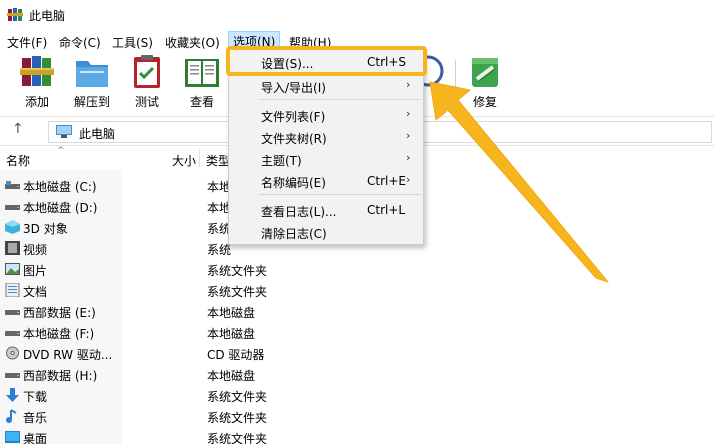 Image resolution: width=714 pixels, height=444 pixels. I want to click on column-type-header: 类型, so click(218, 160).